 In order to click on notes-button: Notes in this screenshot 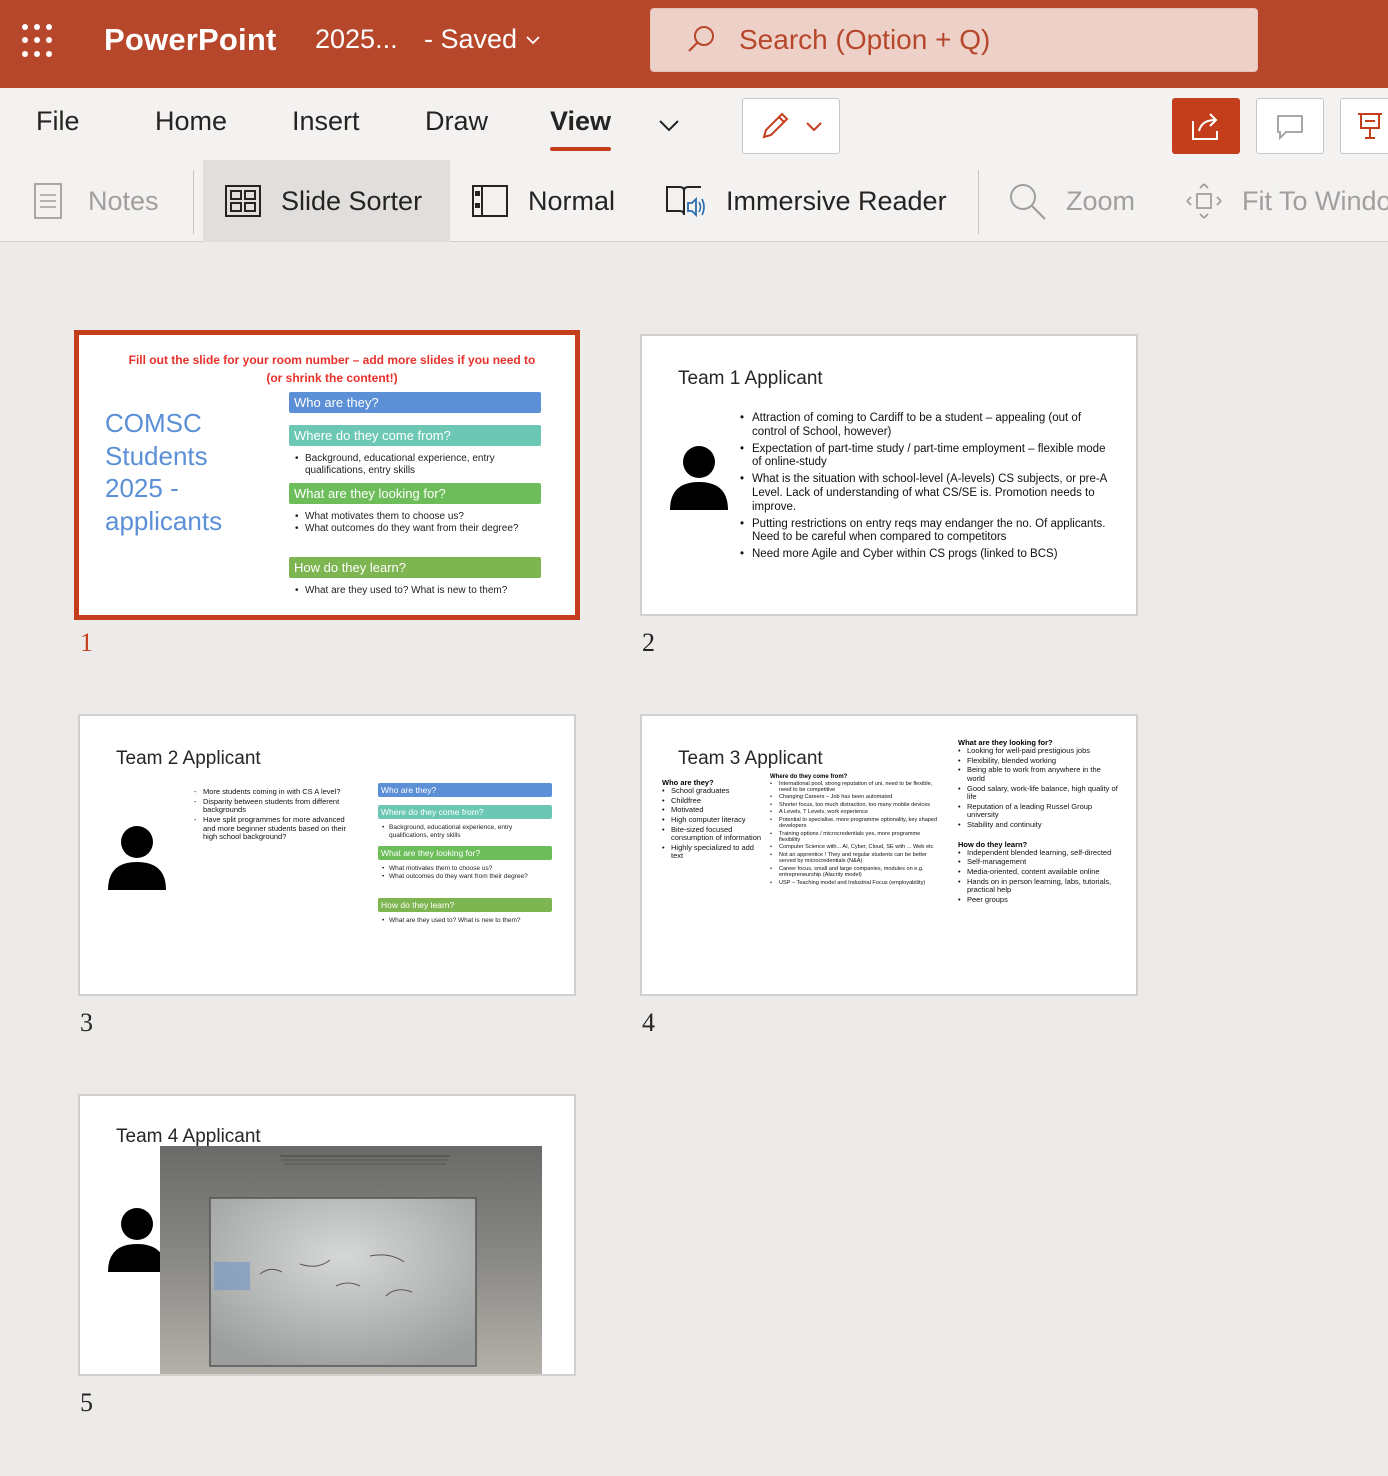, I will do `click(95, 201)`.